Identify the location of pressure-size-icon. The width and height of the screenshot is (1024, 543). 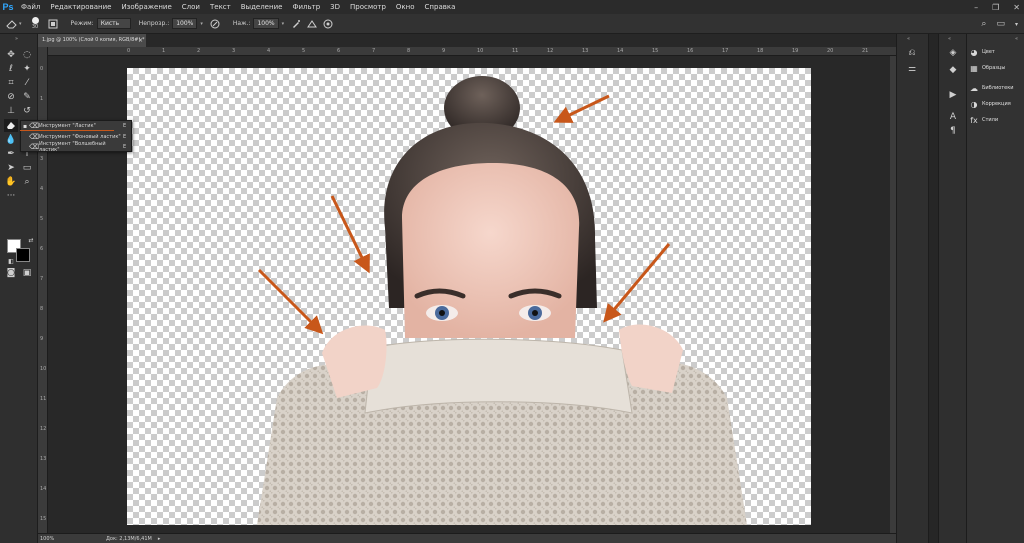
(328, 24).